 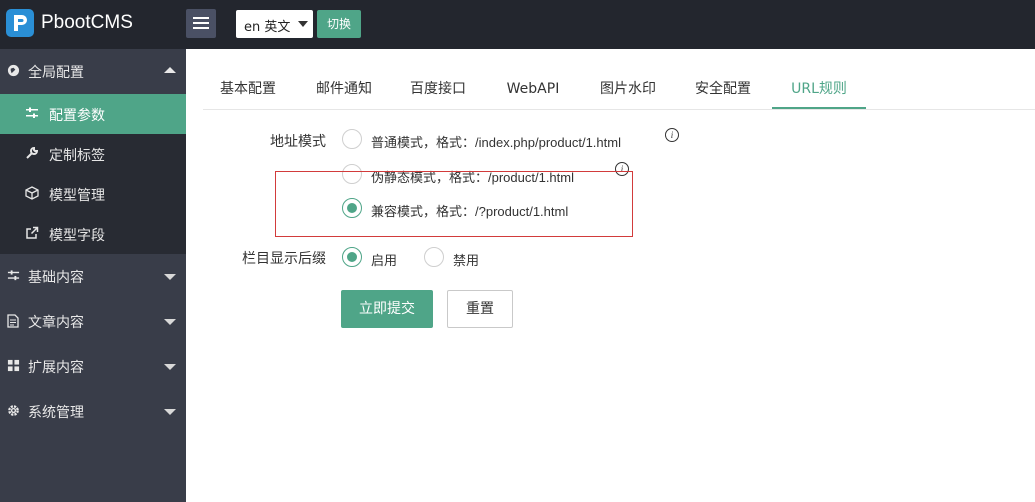 I want to click on tab-security-config: 安全配置, so click(x=723, y=89).